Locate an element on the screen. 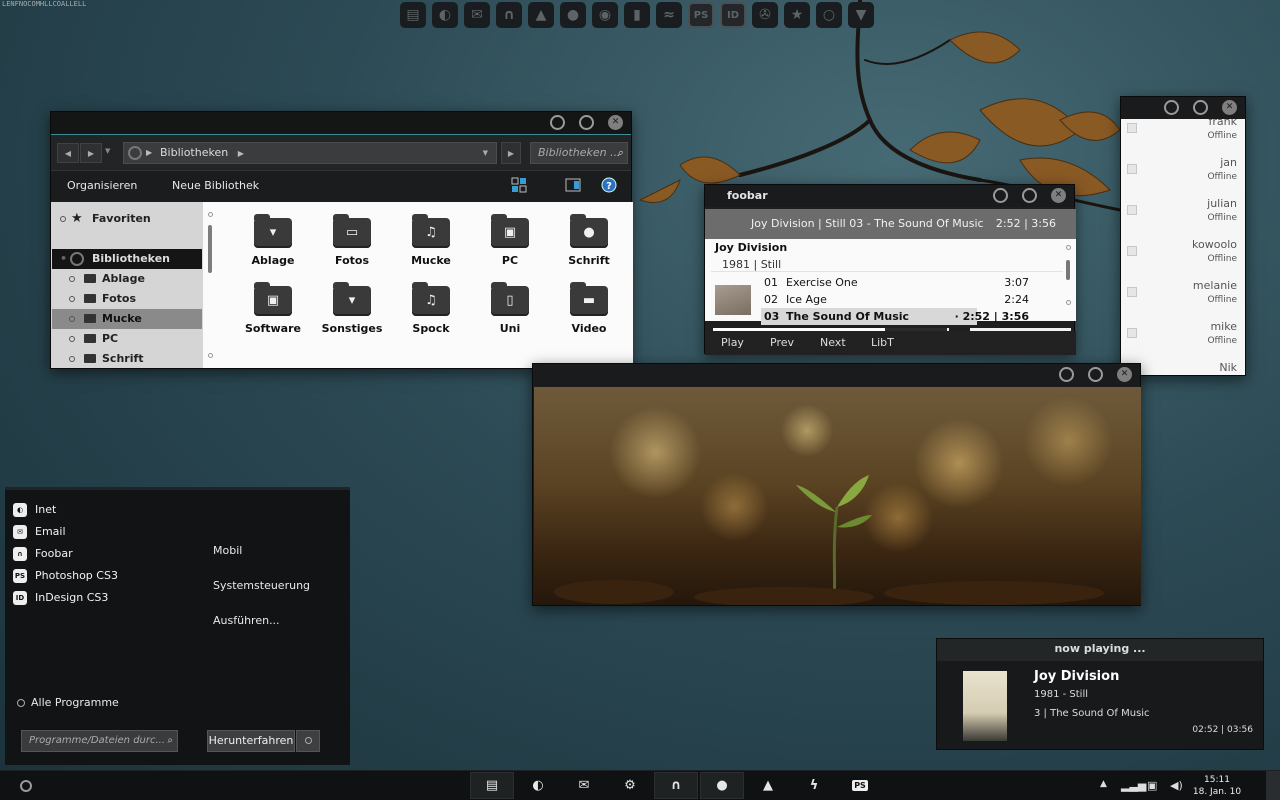 This screenshot has width=1280, height=800. indesign-icon: ID is located at coordinates (733, 15).